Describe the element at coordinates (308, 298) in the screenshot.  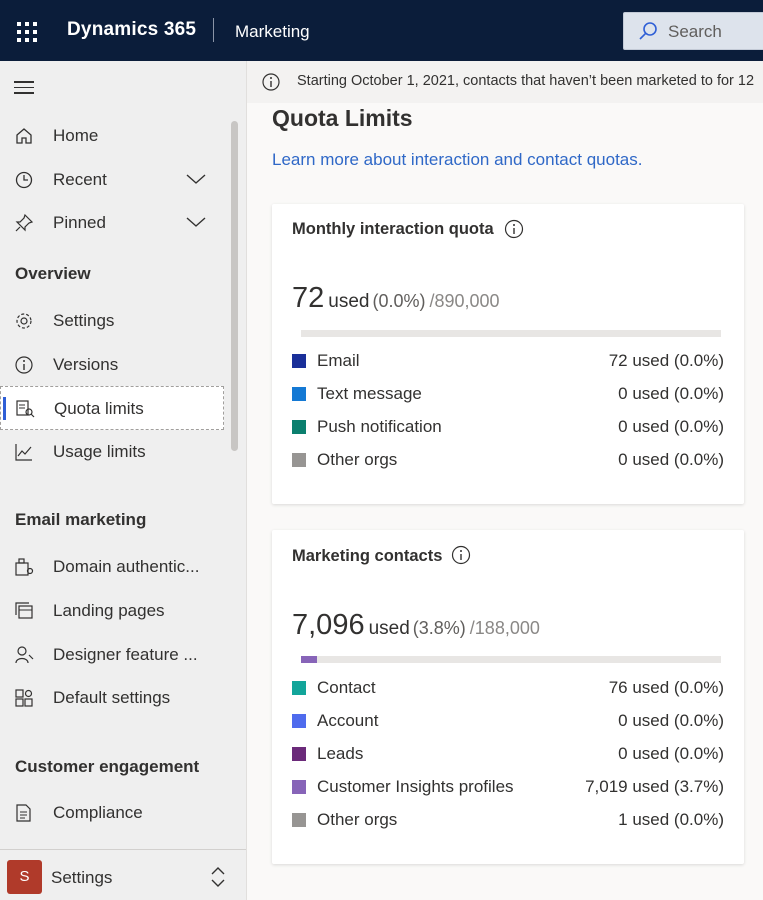
I see `used-count: 72` at that location.